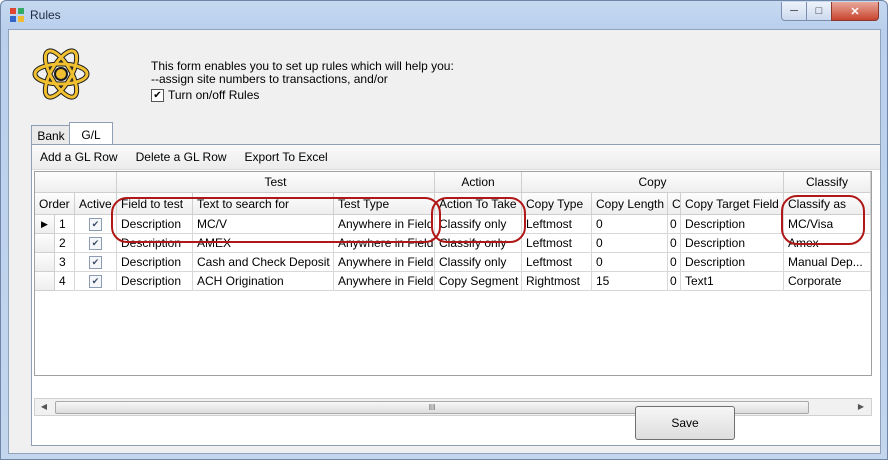 Image resolution: width=888 pixels, height=460 pixels. Describe the element at coordinates (432, 407) in the screenshot. I see `grip-icon: ‖‖` at that location.